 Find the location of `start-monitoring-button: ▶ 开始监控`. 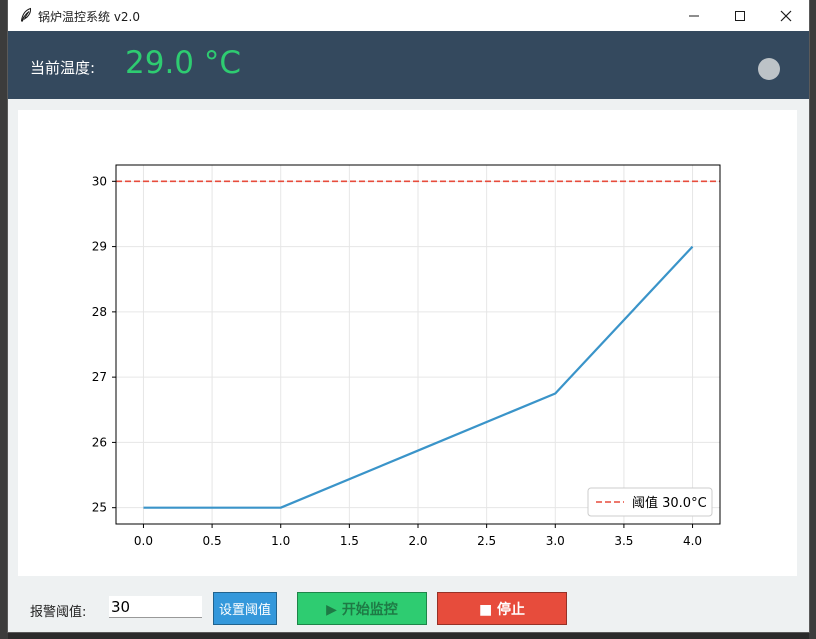

start-monitoring-button: ▶ 开始监控 is located at coordinates (362, 608).